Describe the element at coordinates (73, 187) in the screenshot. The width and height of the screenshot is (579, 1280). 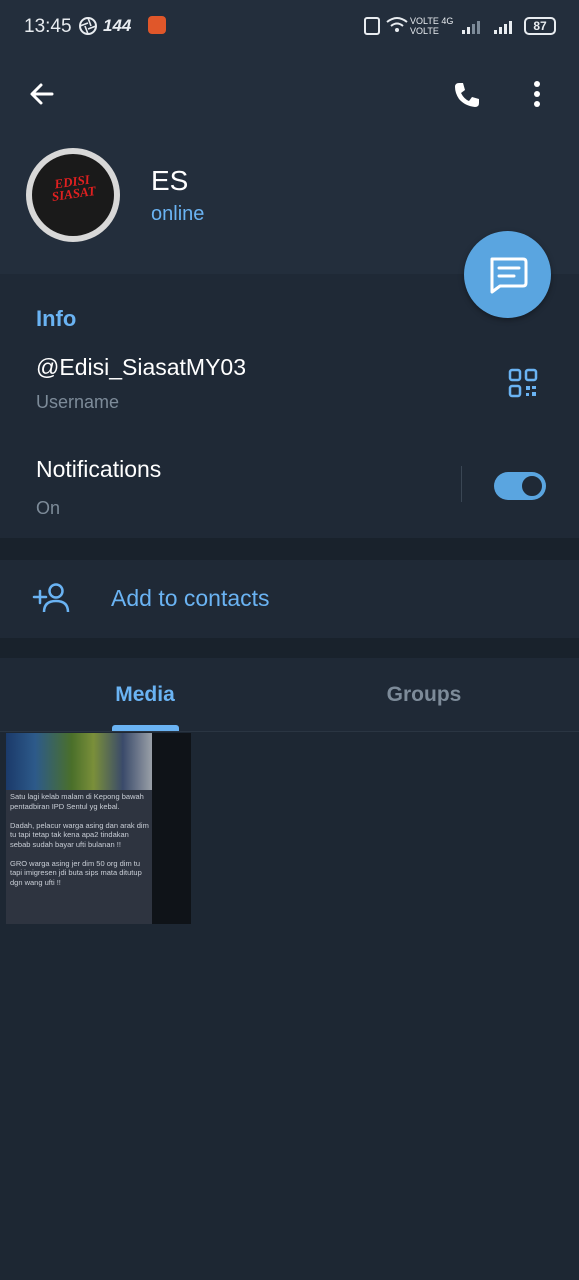
I see `avatar-logo-text: EDISI SIASAT` at that location.